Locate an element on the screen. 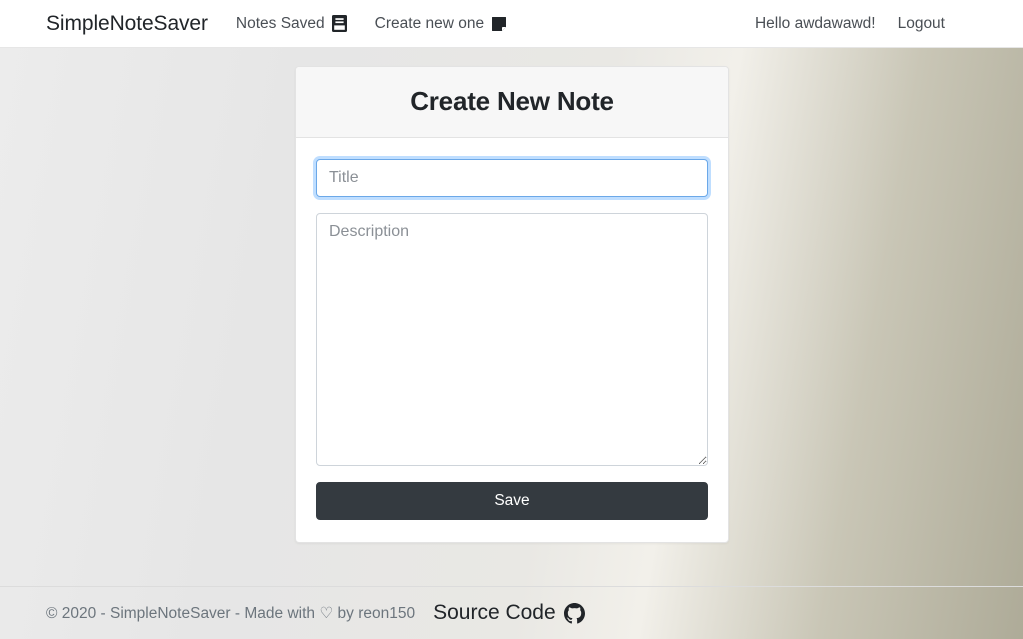 This screenshot has width=1023, height=639. title-form-group is located at coordinates (512, 178).